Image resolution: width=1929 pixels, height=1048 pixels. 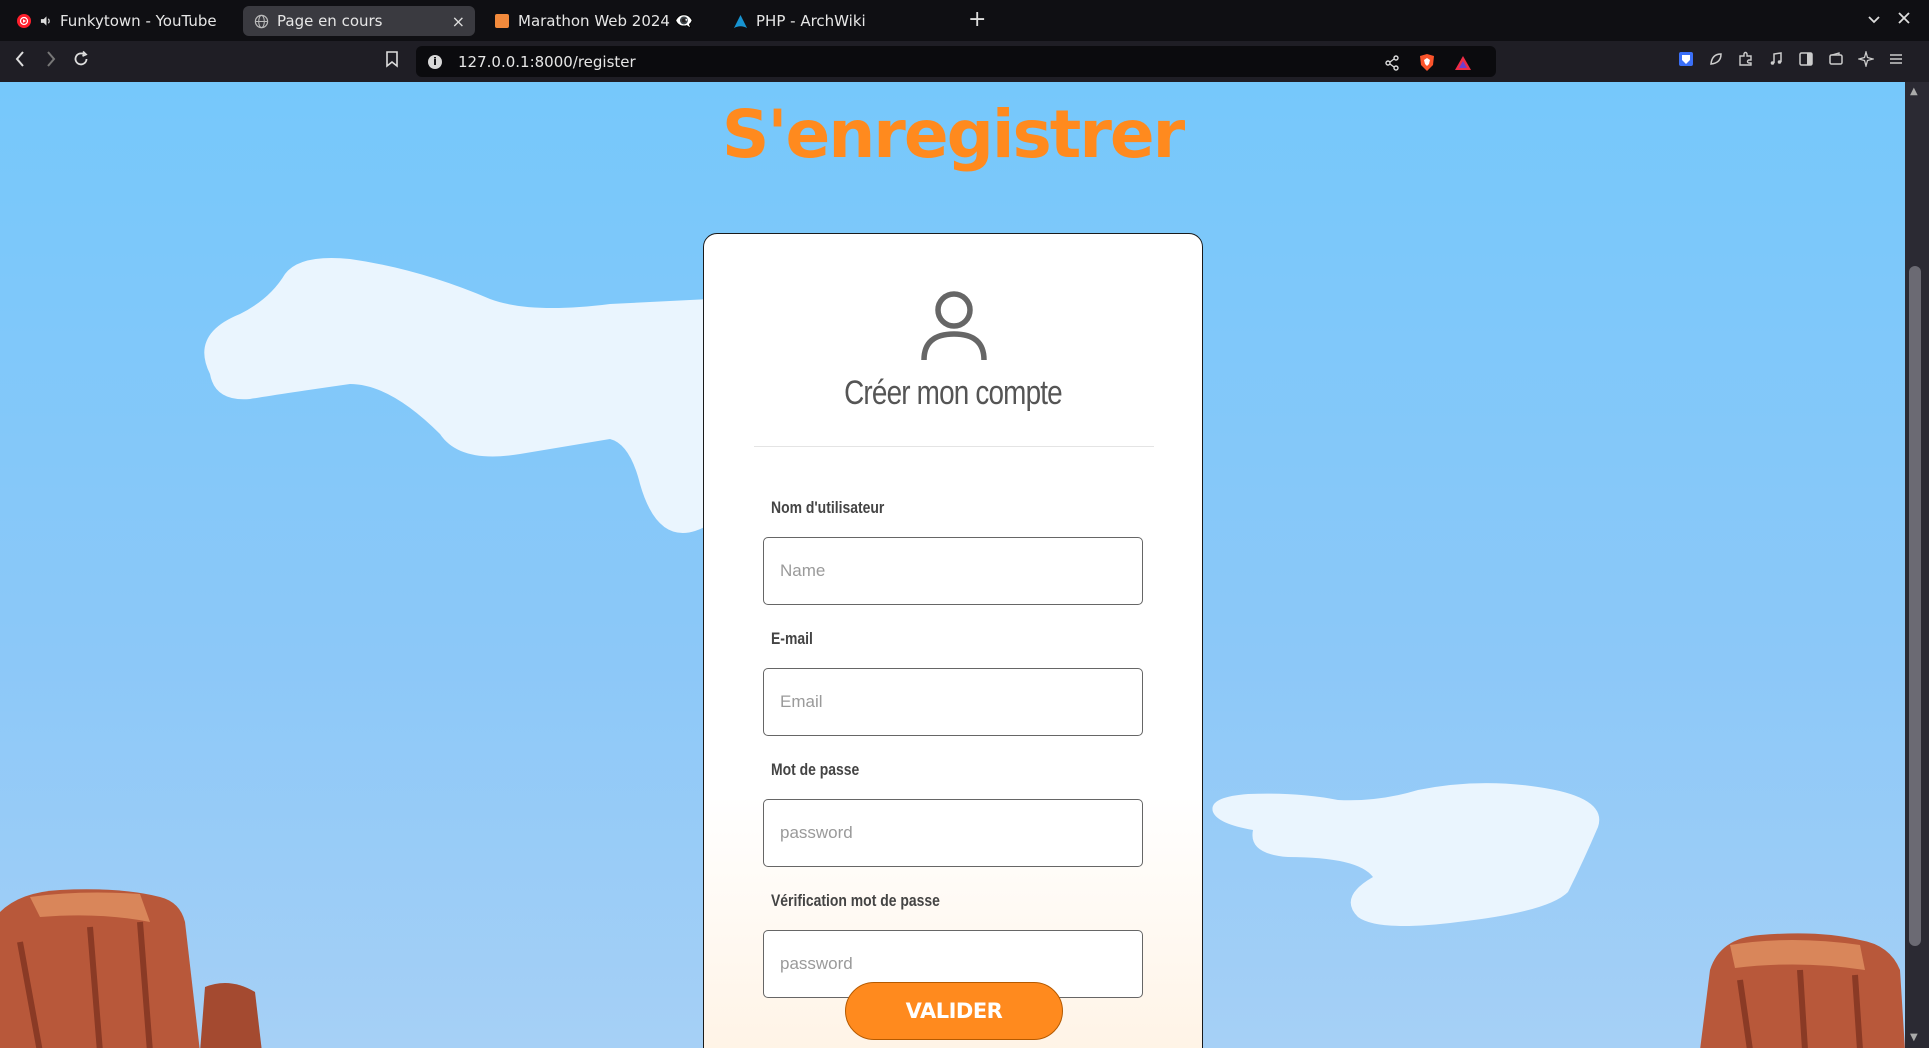 What do you see at coordinates (435, 61) in the screenshot?
I see `site-info-icon: i` at bounding box center [435, 61].